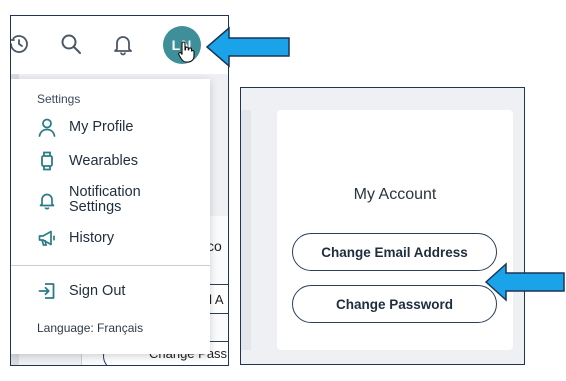 This screenshot has height=381, width=566. What do you see at coordinates (394, 304) in the screenshot?
I see `change-password-button: Change Password` at bounding box center [394, 304].